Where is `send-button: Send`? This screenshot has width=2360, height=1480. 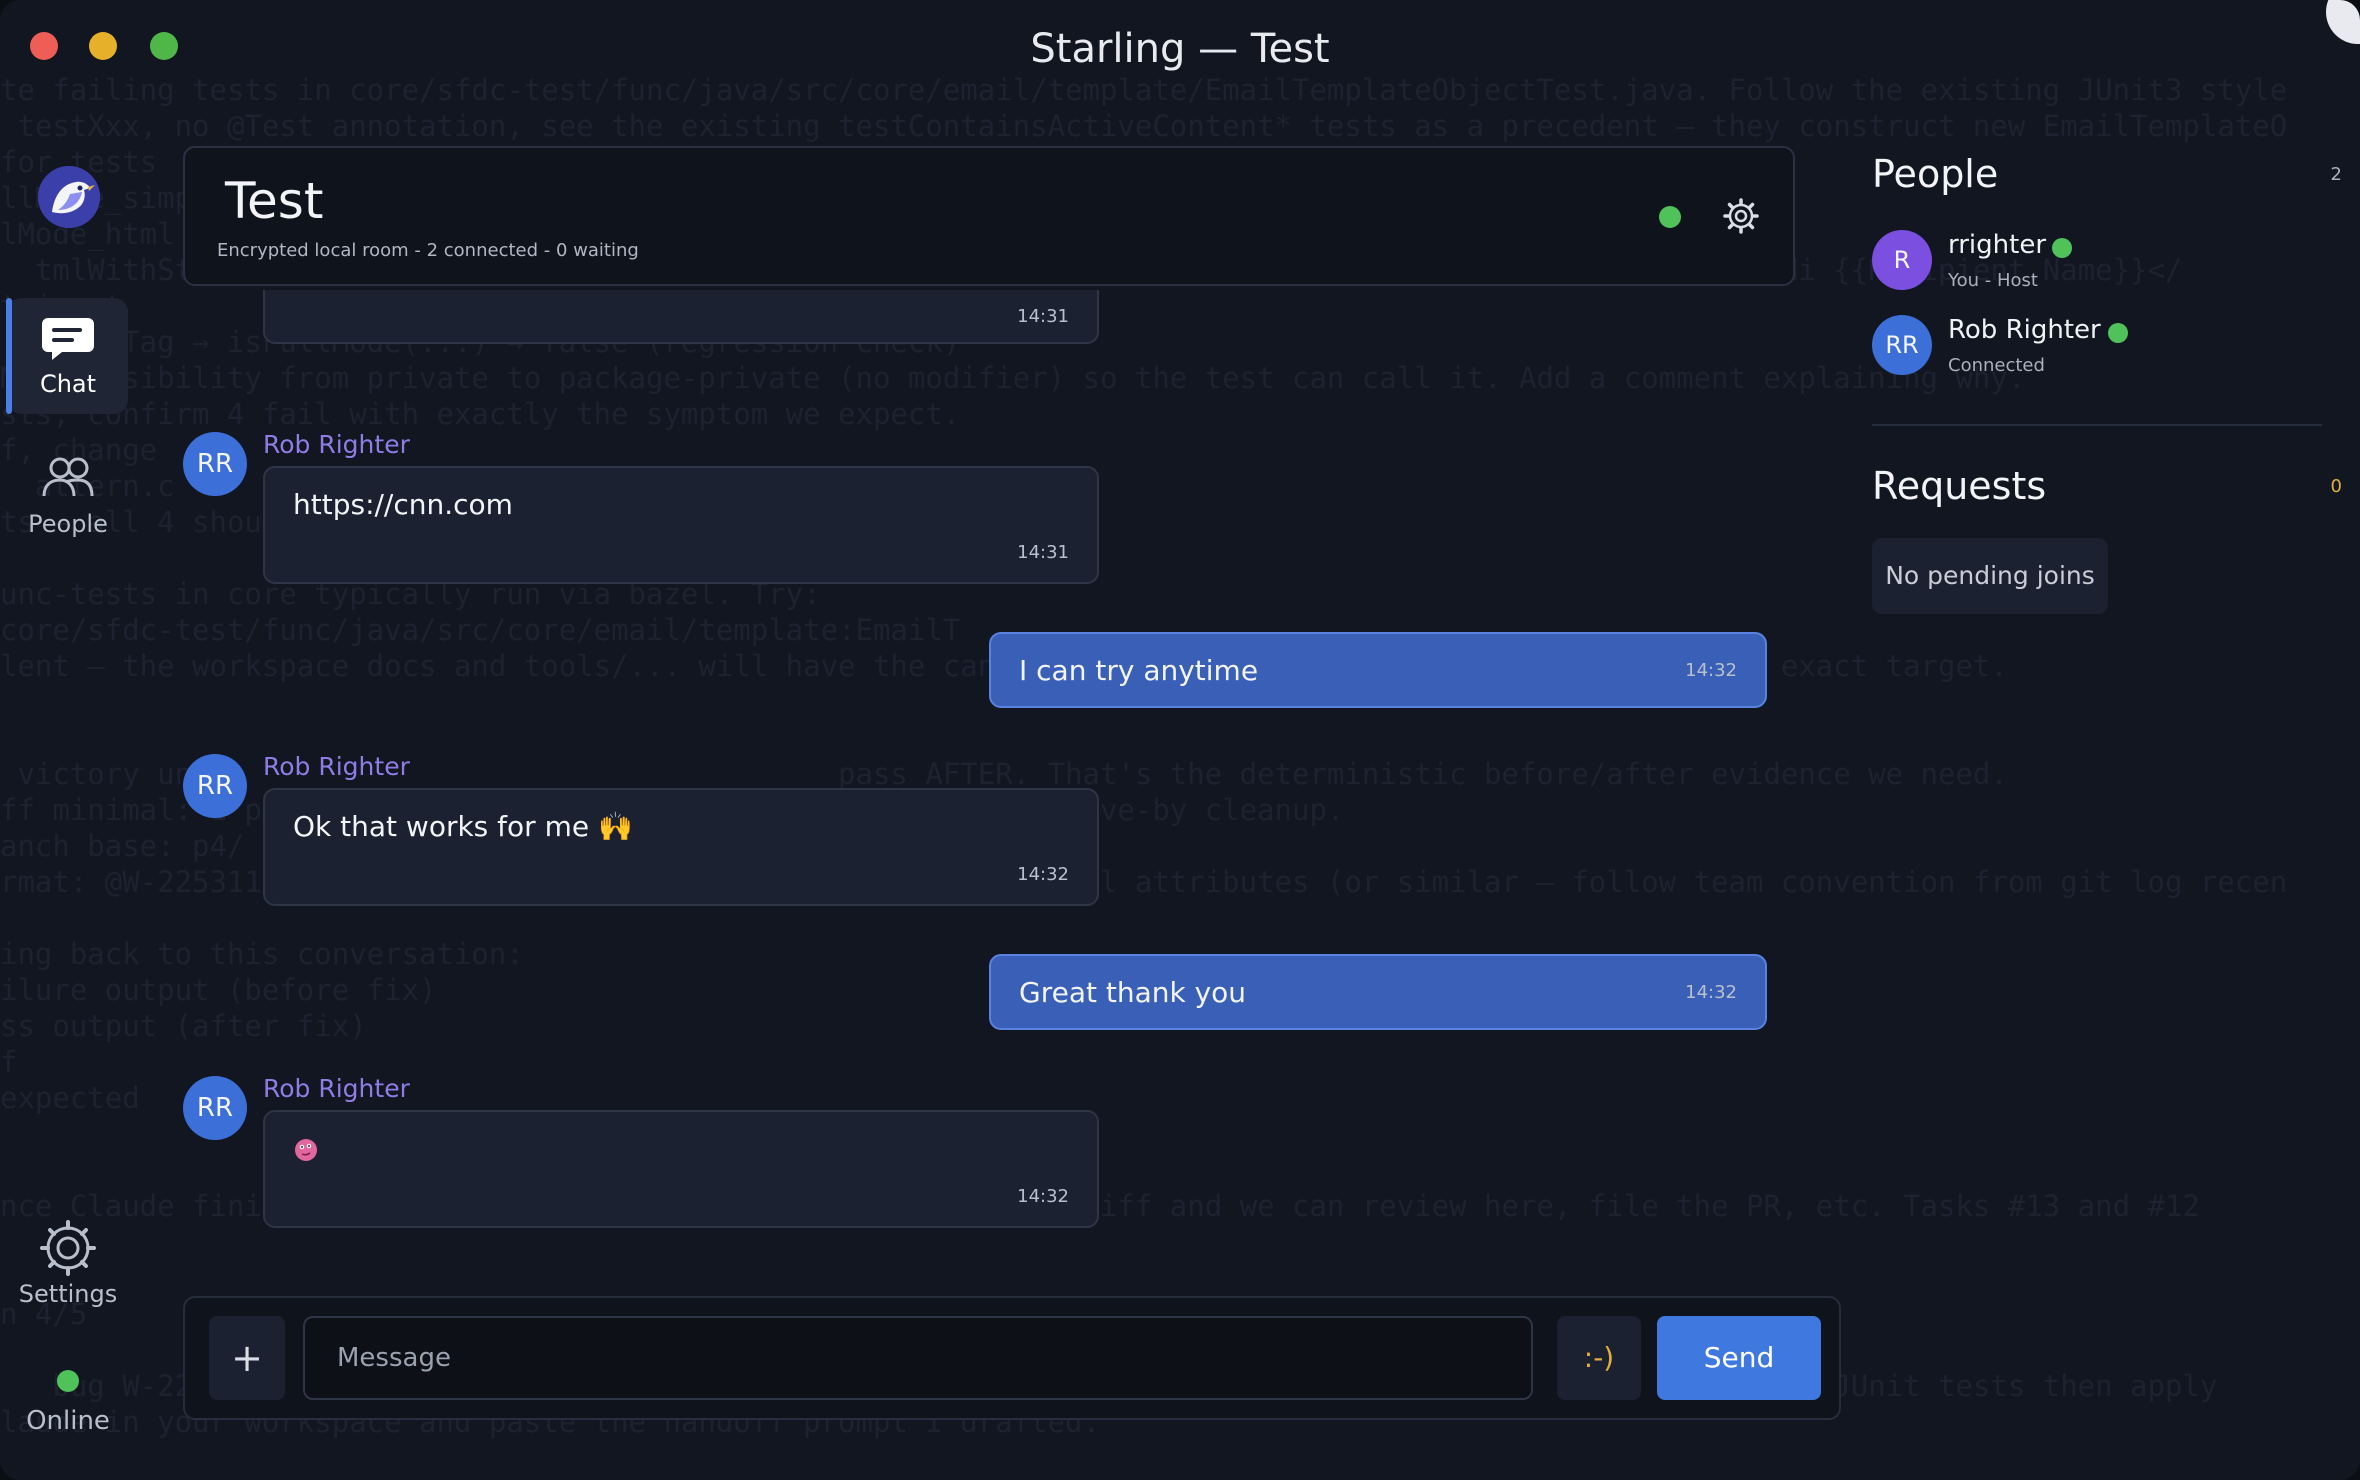
send-button: Send is located at coordinates (1739, 1358).